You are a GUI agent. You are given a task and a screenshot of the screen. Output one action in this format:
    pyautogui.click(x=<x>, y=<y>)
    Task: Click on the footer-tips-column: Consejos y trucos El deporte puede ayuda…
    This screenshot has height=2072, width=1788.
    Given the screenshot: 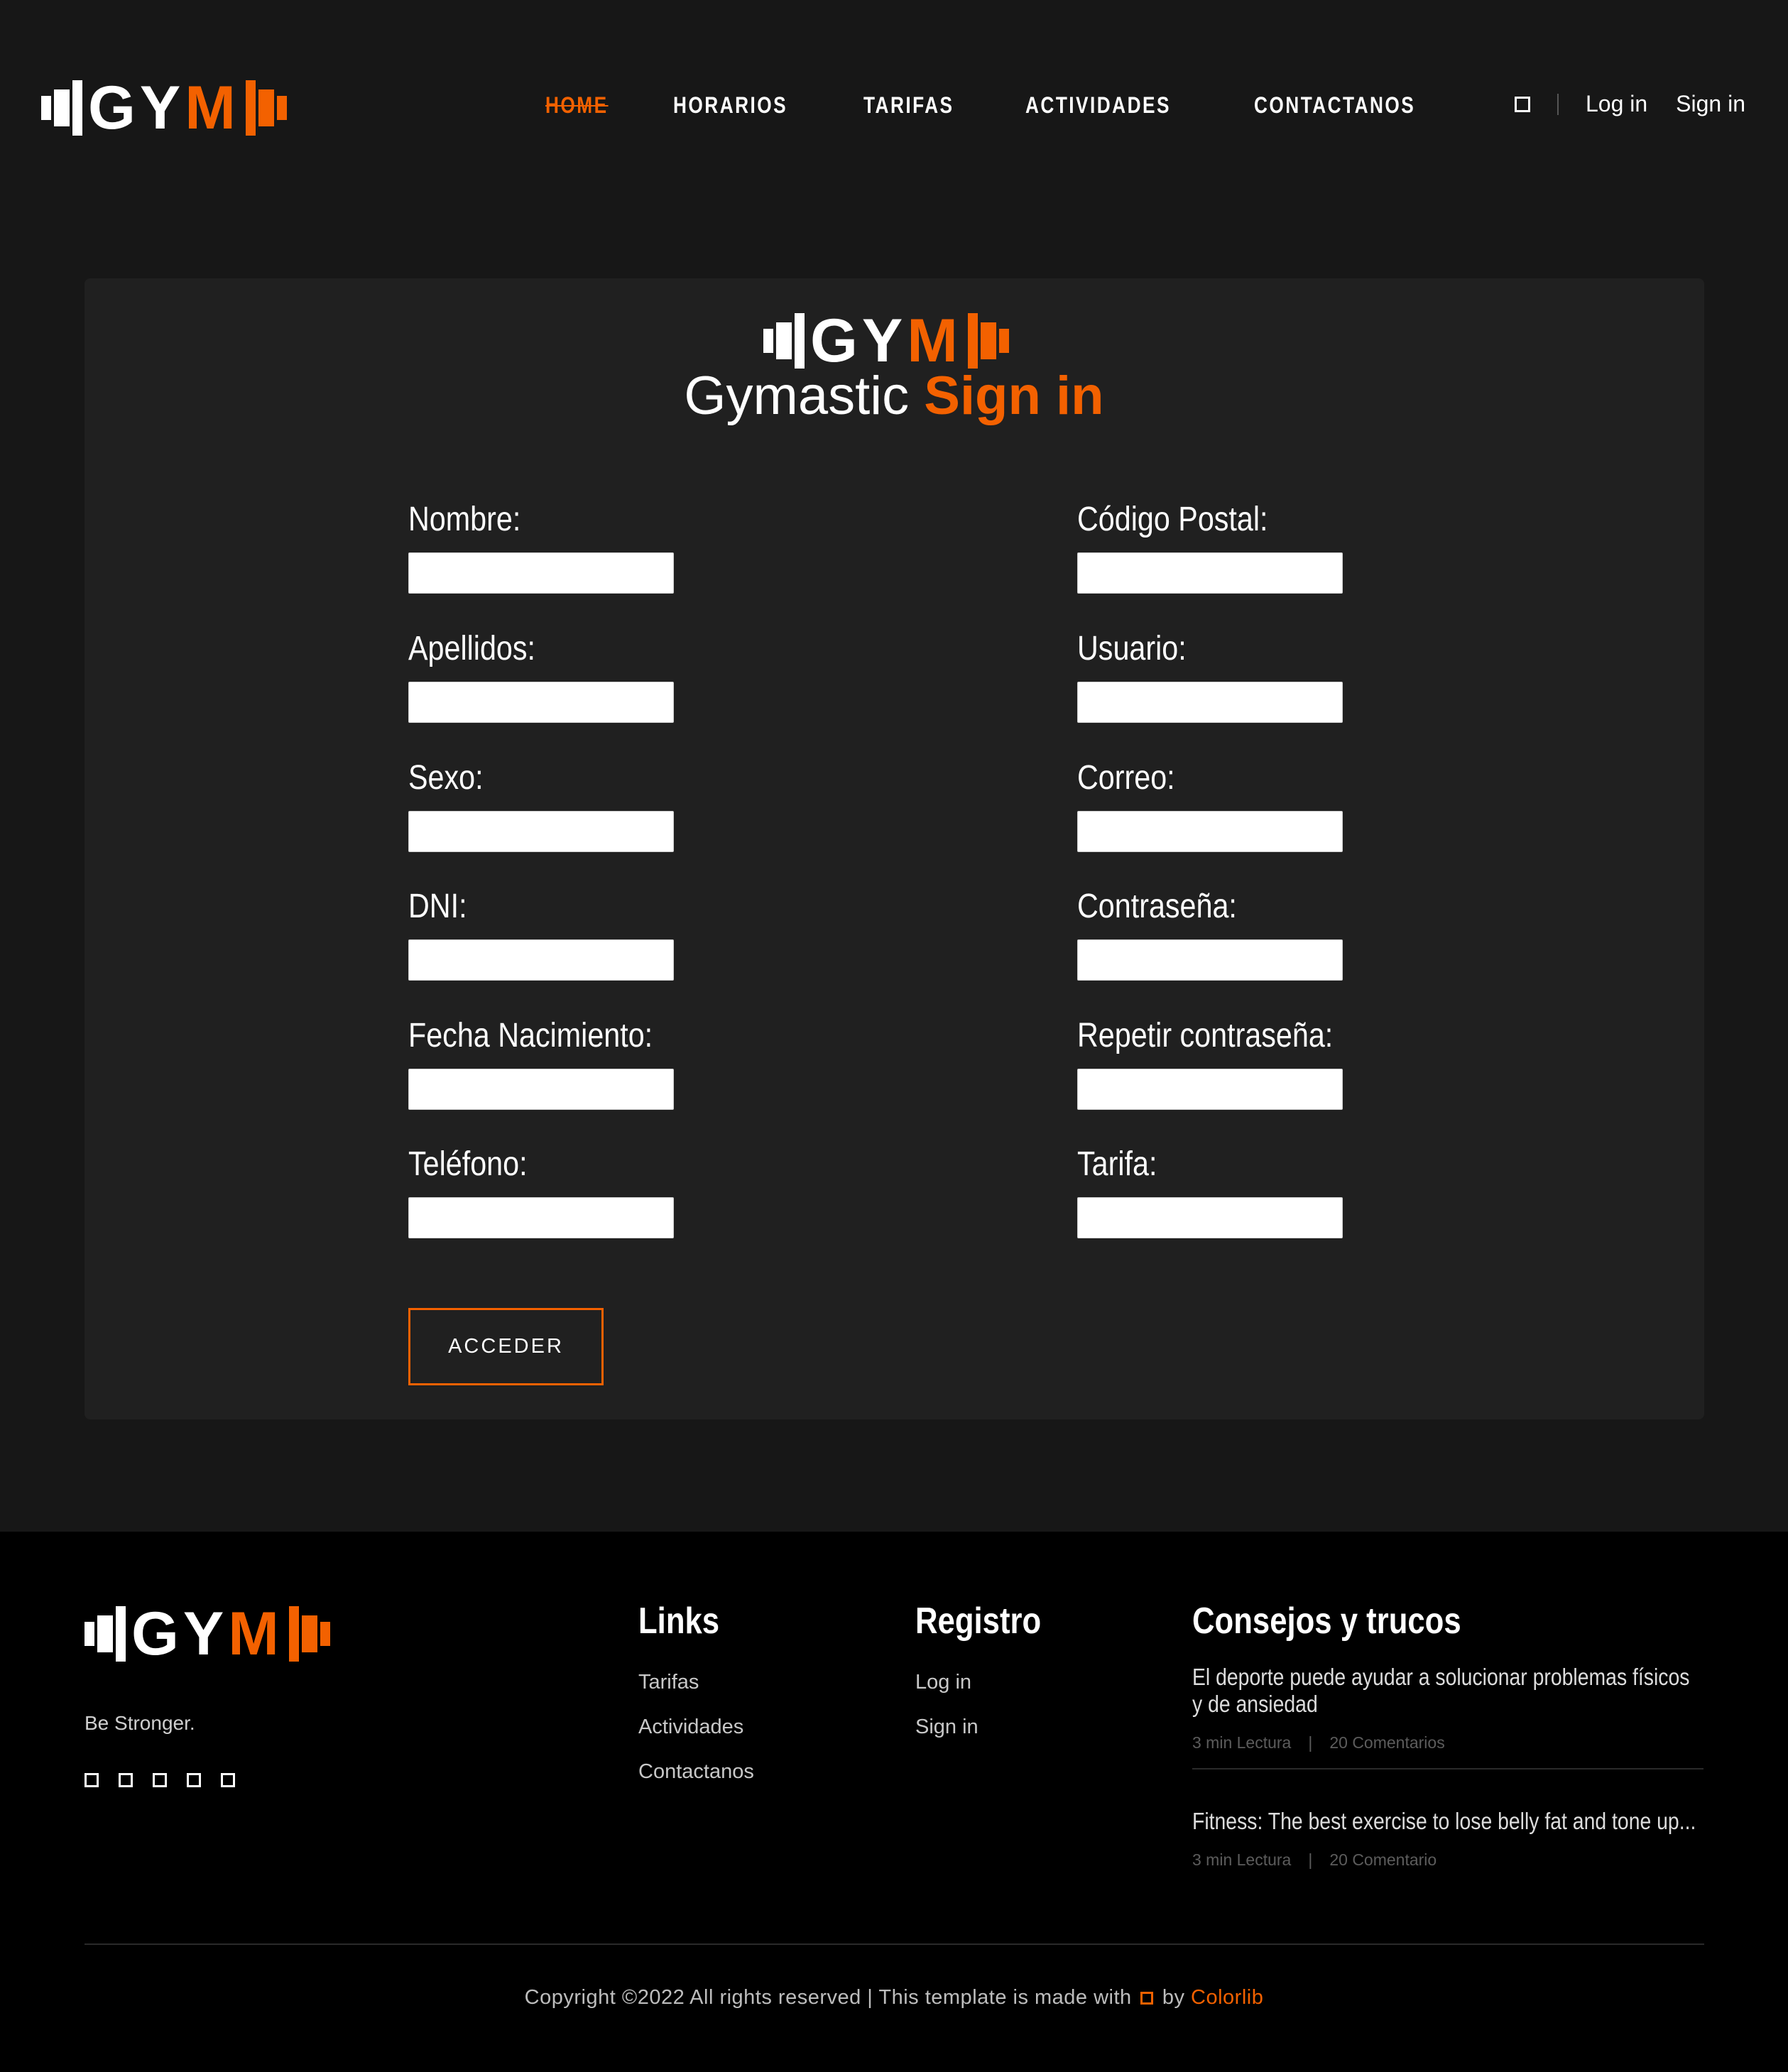 What is the action you would take?
    pyautogui.click(x=1447, y=1736)
    